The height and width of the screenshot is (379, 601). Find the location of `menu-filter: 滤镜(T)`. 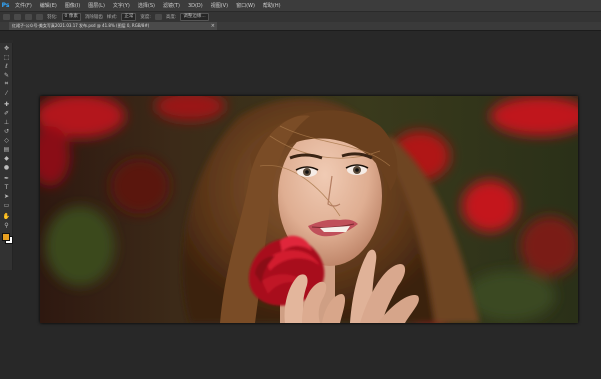

menu-filter: 滤镜(T) is located at coordinates (171, 5).